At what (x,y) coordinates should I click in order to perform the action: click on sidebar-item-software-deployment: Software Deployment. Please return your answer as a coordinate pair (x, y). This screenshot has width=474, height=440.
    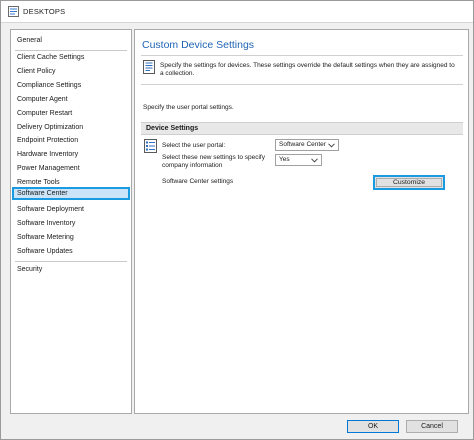
    Looking at the image, I should click on (71, 209).